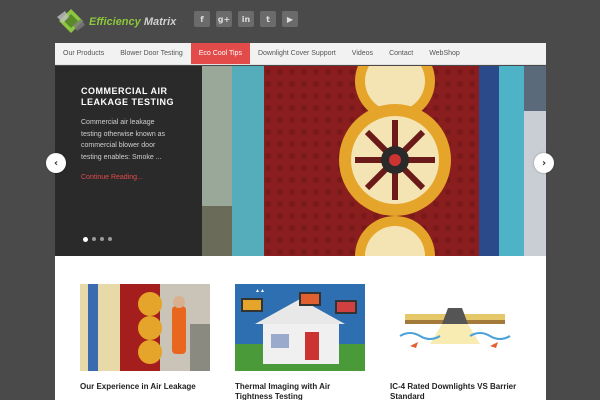  I want to click on linkedin-icon: in, so click(246, 19).